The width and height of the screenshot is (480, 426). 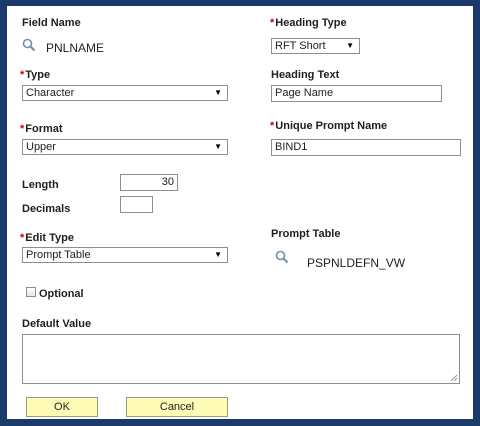 I want to click on default-value-label: Default Value, so click(x=57, y=324).